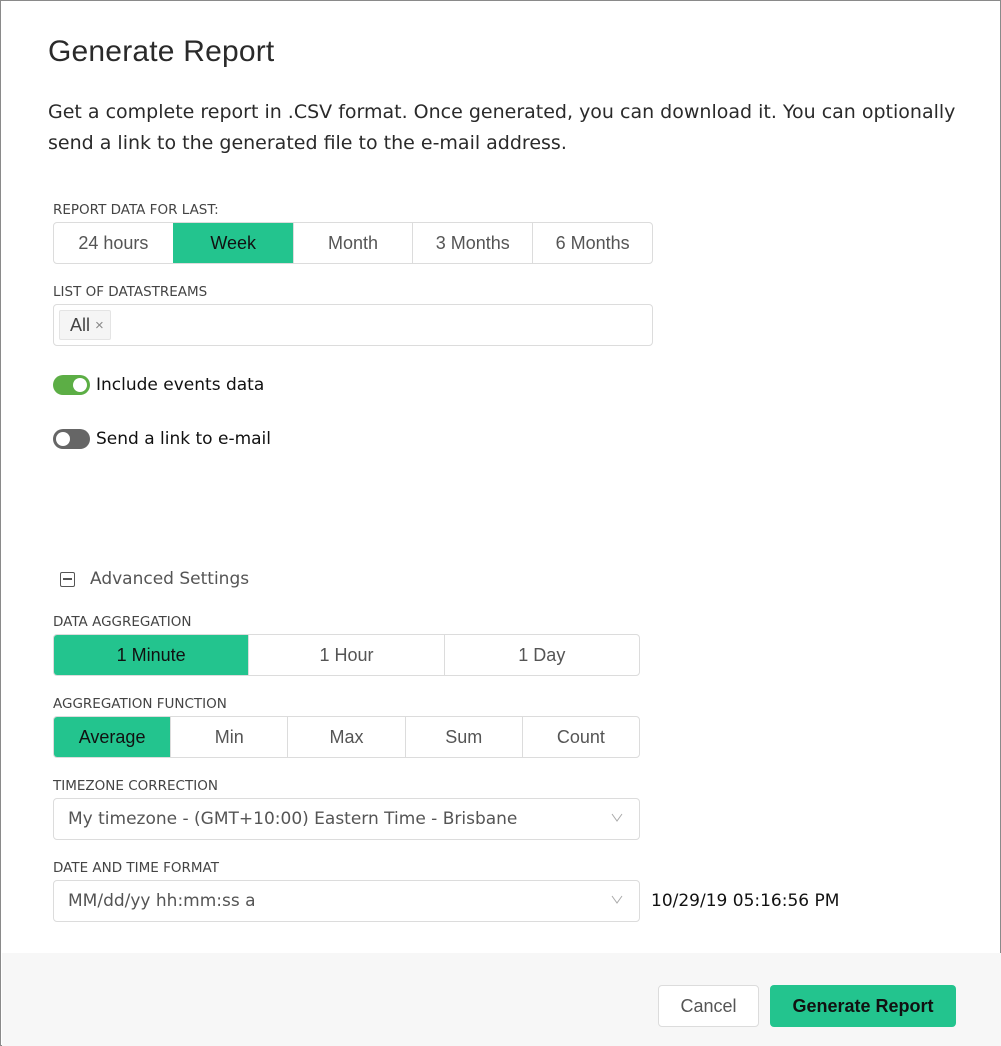  Describe the element at coordinates (346, 901) in the screenshot. I see `datetime-format-select: MM/dd/yy hh:mm:ss a` at that location.